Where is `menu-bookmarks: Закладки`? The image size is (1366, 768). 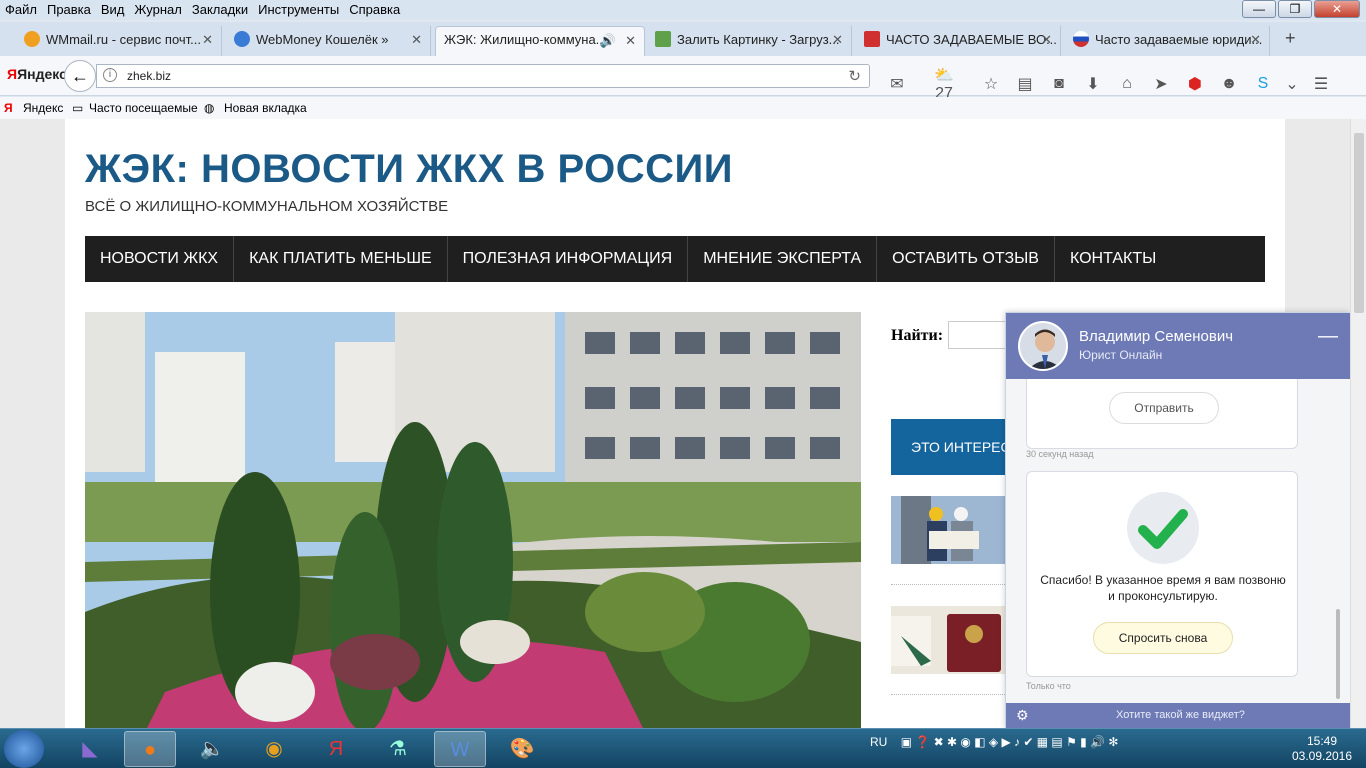 menu-bookmarks: Закладки is located at coordinates (220, 9).